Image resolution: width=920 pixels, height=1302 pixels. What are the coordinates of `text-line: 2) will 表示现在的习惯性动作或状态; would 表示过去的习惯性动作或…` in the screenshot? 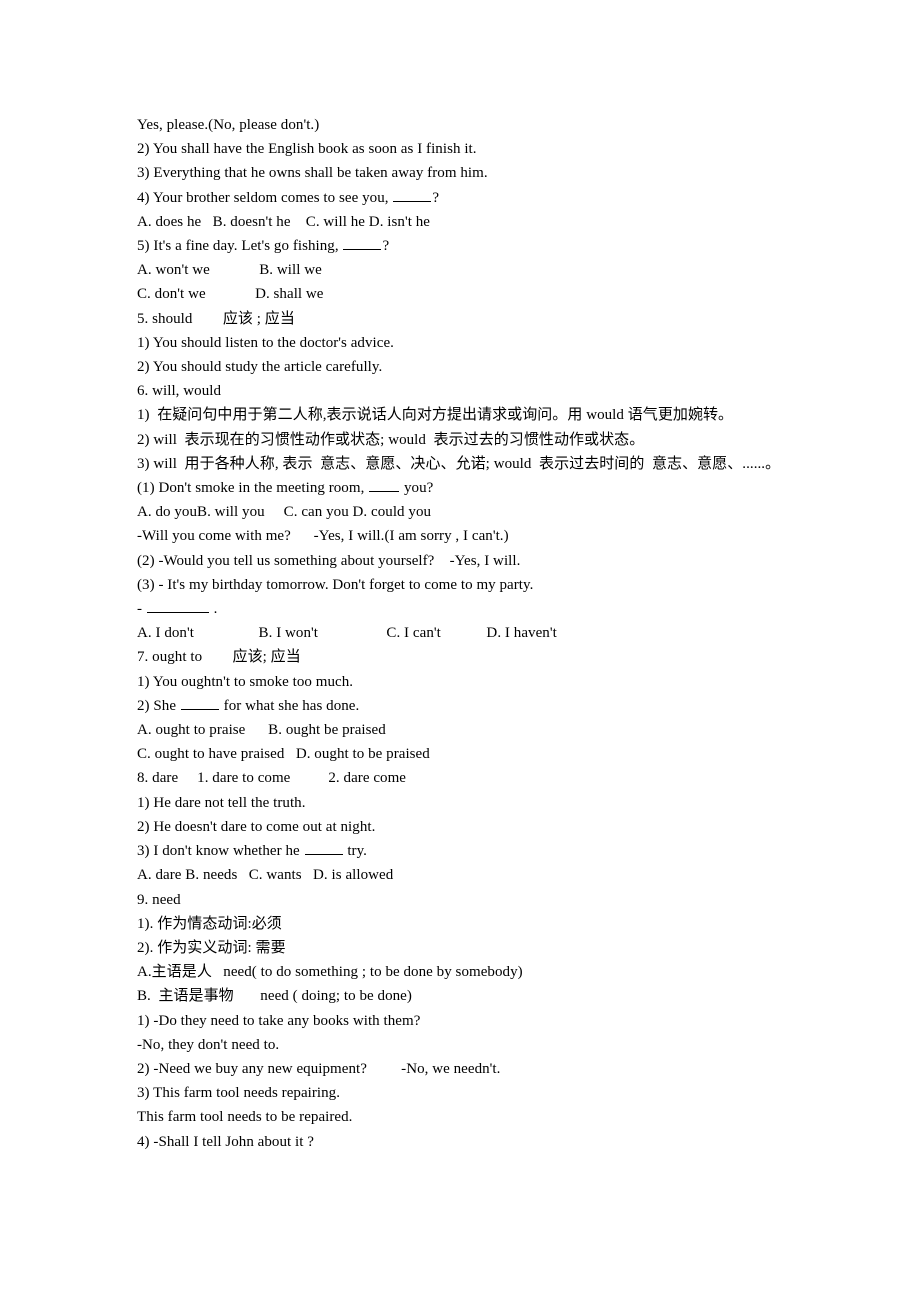 It's located at (391, 439).